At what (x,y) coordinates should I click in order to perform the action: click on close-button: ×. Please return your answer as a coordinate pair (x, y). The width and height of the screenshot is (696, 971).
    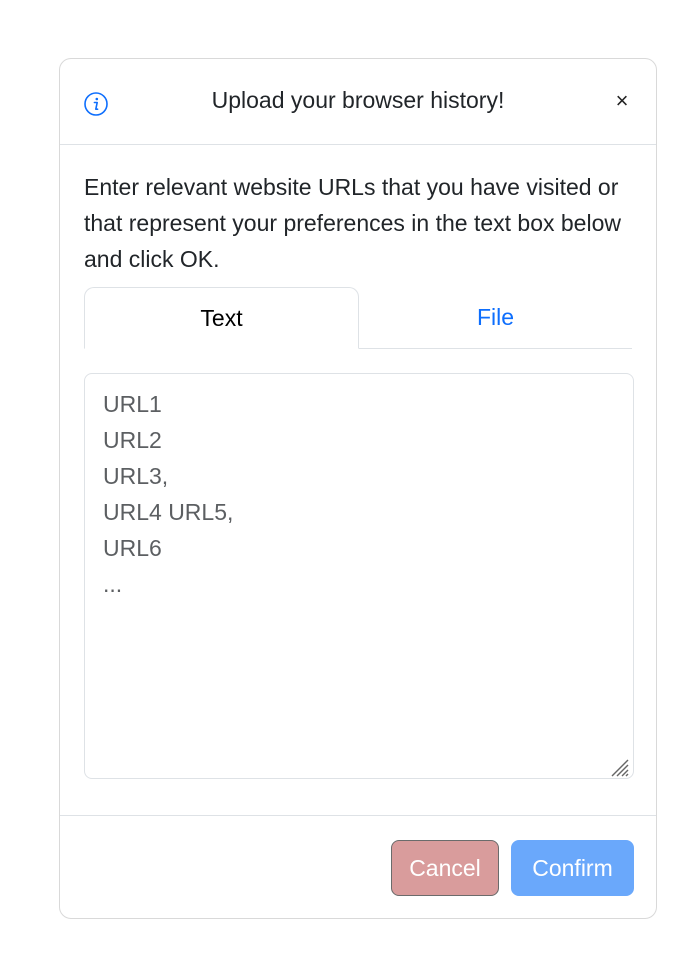
    Looking at the image, I should click on (622, 101).